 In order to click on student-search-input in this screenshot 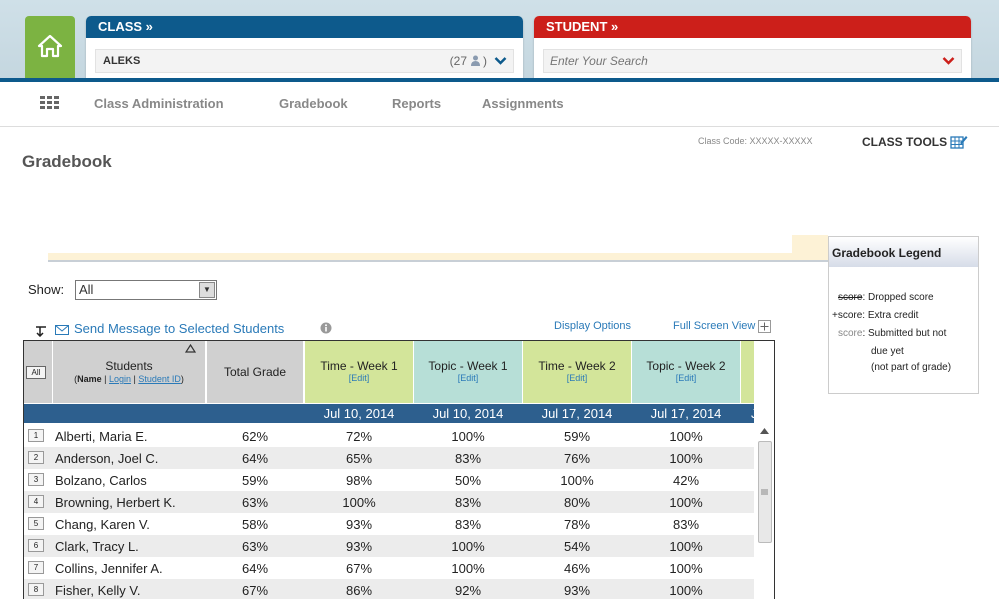, I will do `click(740, 61)`.